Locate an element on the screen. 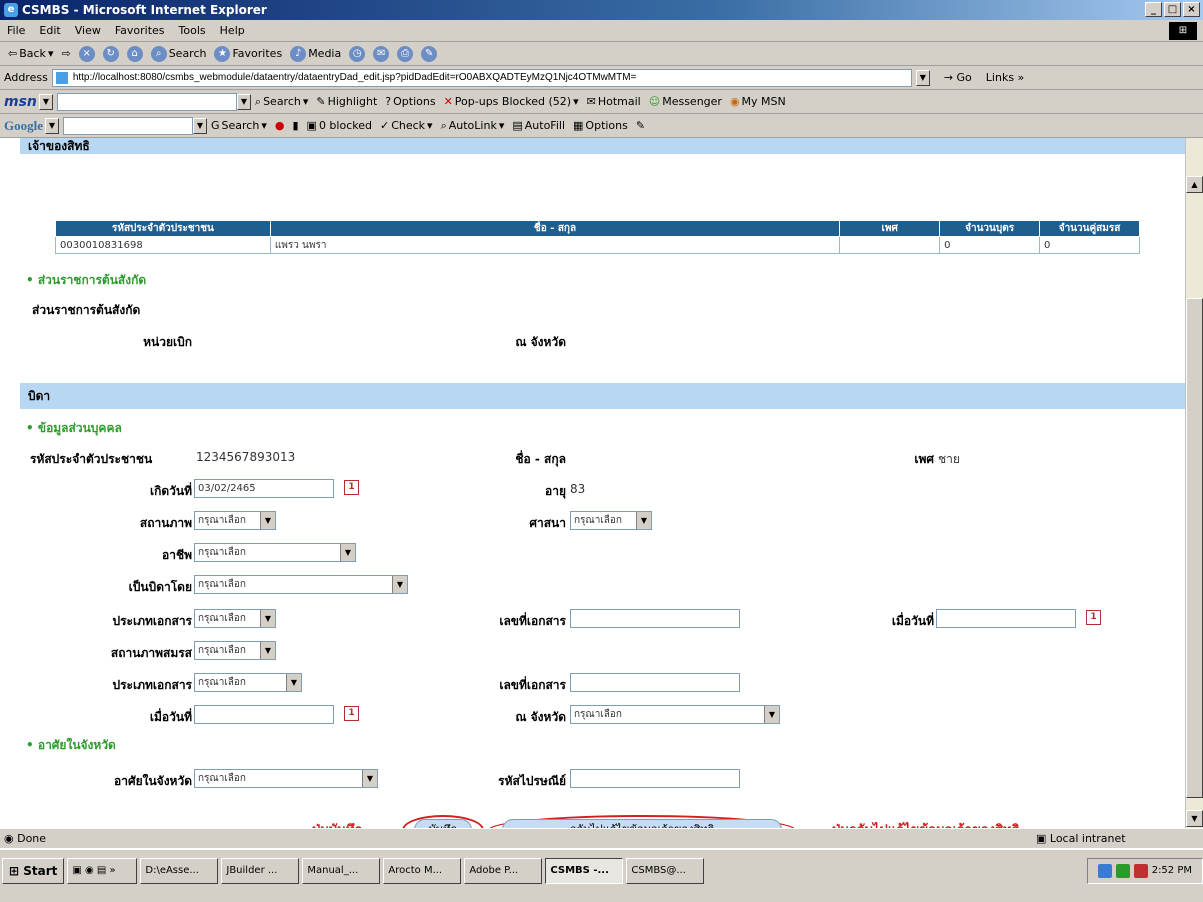 The height and width of the screenshot is (902, 1203). google-logo: Google is located at coordinates (23, 125).